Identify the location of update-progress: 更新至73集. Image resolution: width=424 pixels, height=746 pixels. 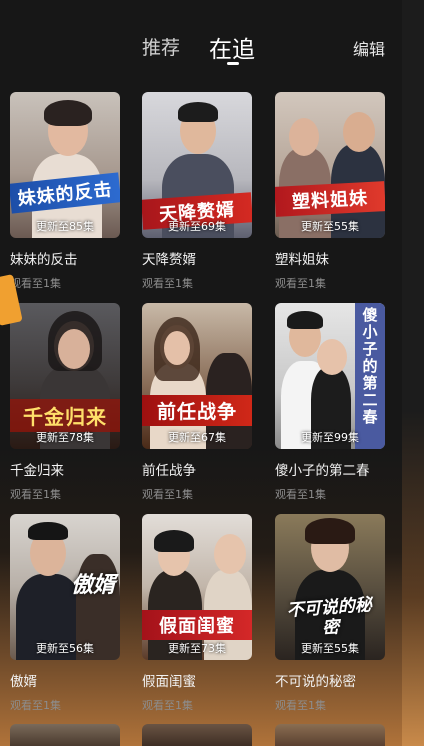
(197, 648).